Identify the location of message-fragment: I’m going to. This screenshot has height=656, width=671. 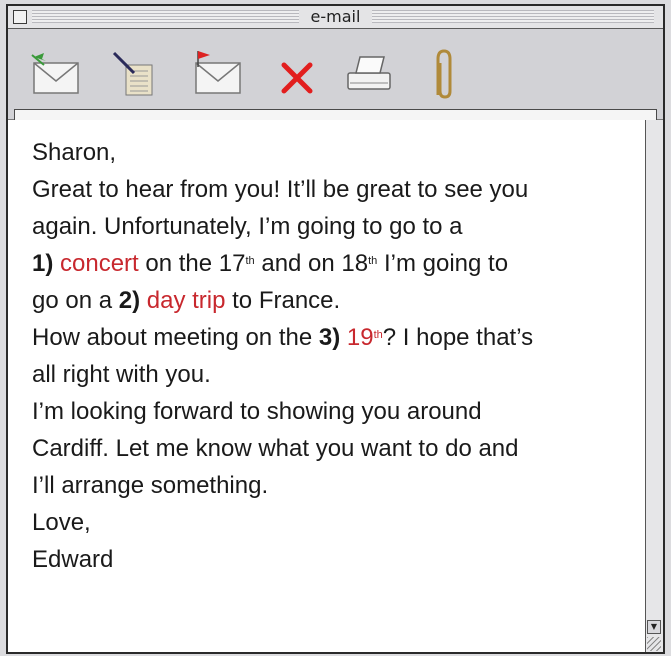
(446, 263).